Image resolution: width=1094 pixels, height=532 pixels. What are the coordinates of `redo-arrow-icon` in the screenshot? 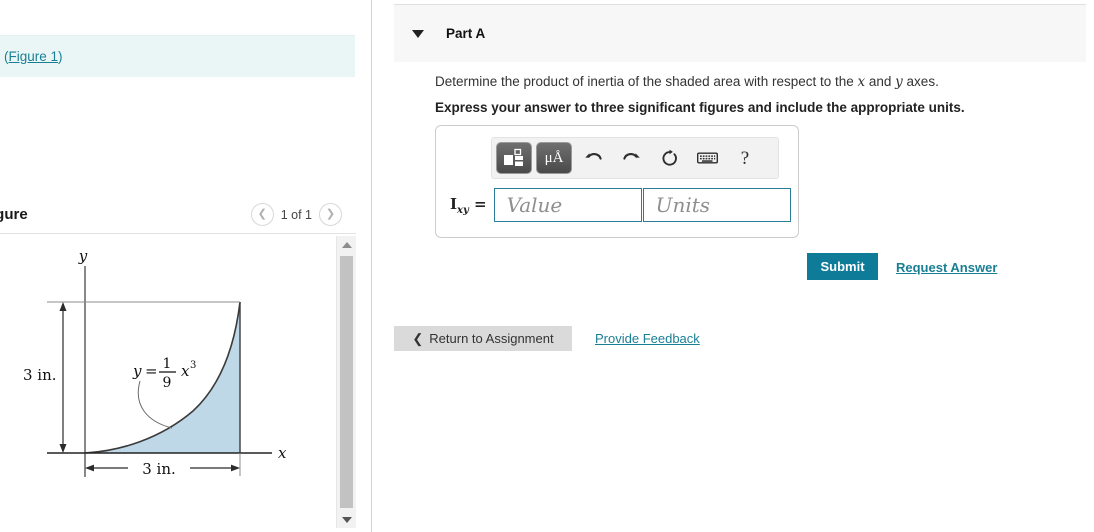 It's located at (631, 158).